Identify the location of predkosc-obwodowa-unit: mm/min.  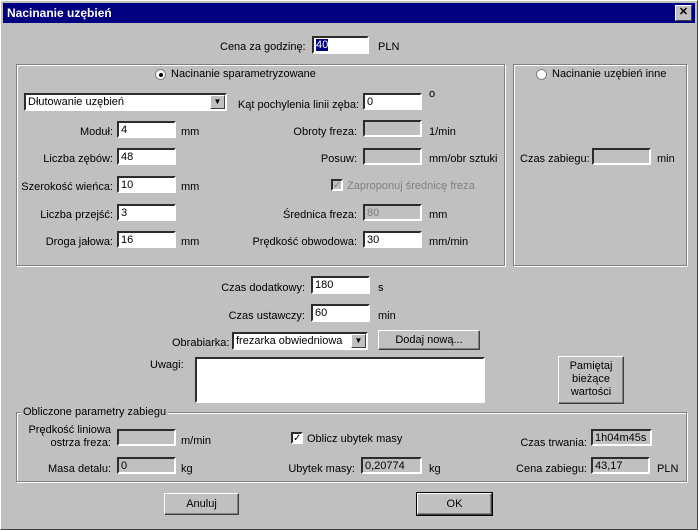
(449, 242).